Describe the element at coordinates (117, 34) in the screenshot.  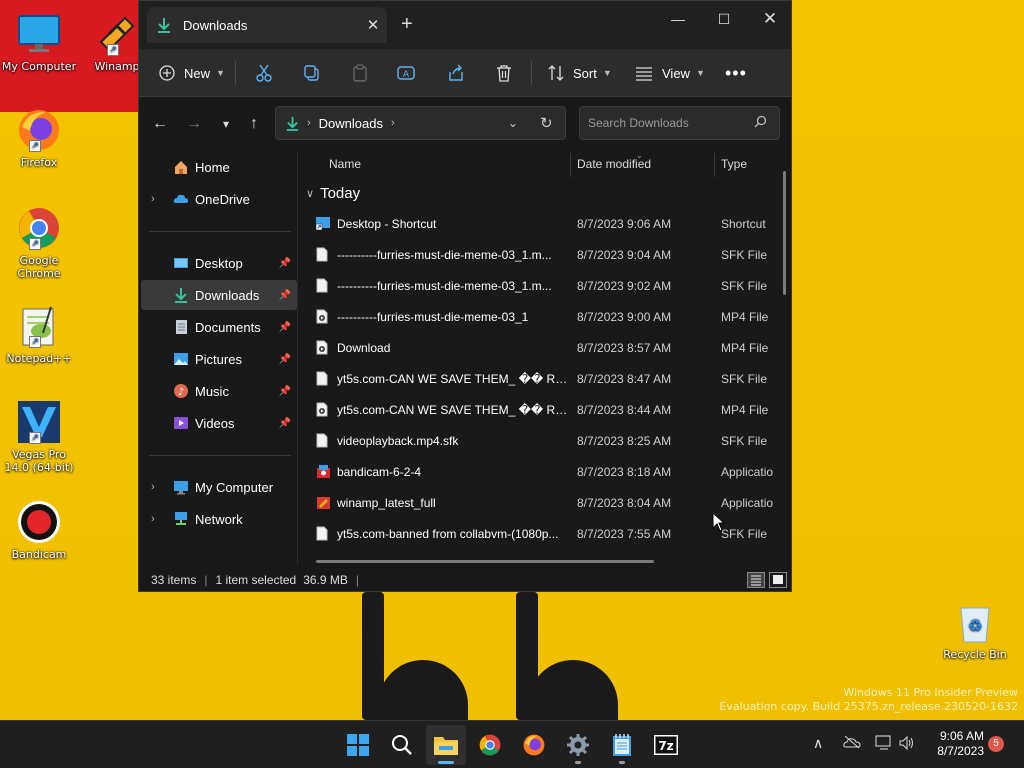
I see `winamp-icon: ↗` at that location.